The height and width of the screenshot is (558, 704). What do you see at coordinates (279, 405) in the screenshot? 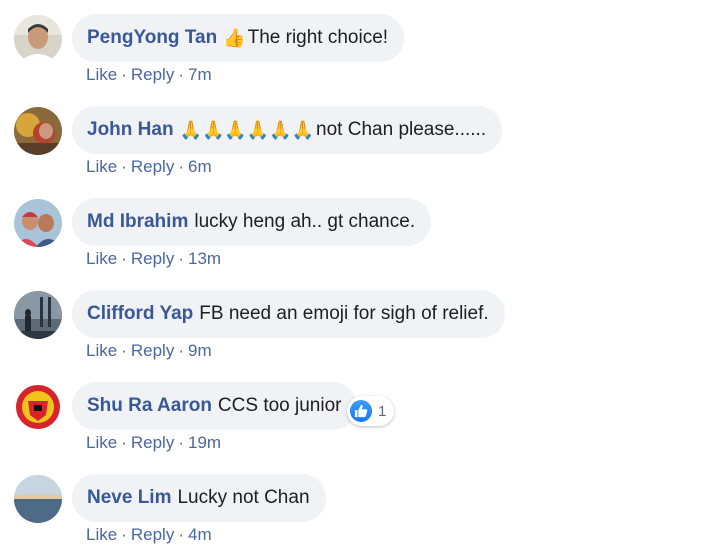
I see `comment-text: CCS too junior` at bounding box center [279, 405].